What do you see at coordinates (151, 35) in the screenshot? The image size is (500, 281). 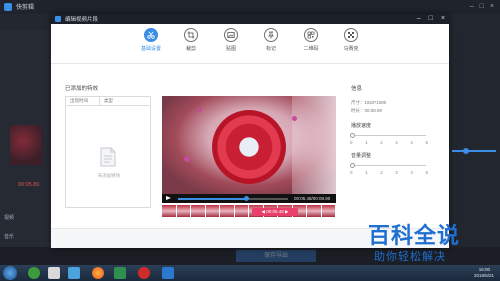 I see `scissors-icon` at bounding box center [151, 35].